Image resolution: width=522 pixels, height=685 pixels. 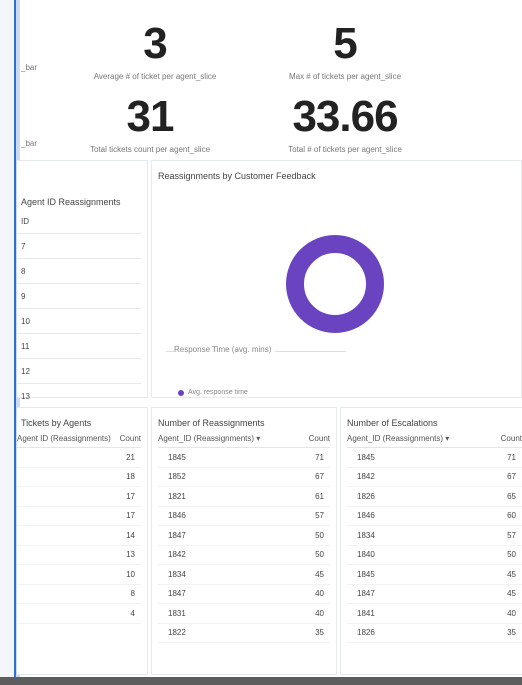 I want to click on list-item: 12, so click(x=79, y=371).